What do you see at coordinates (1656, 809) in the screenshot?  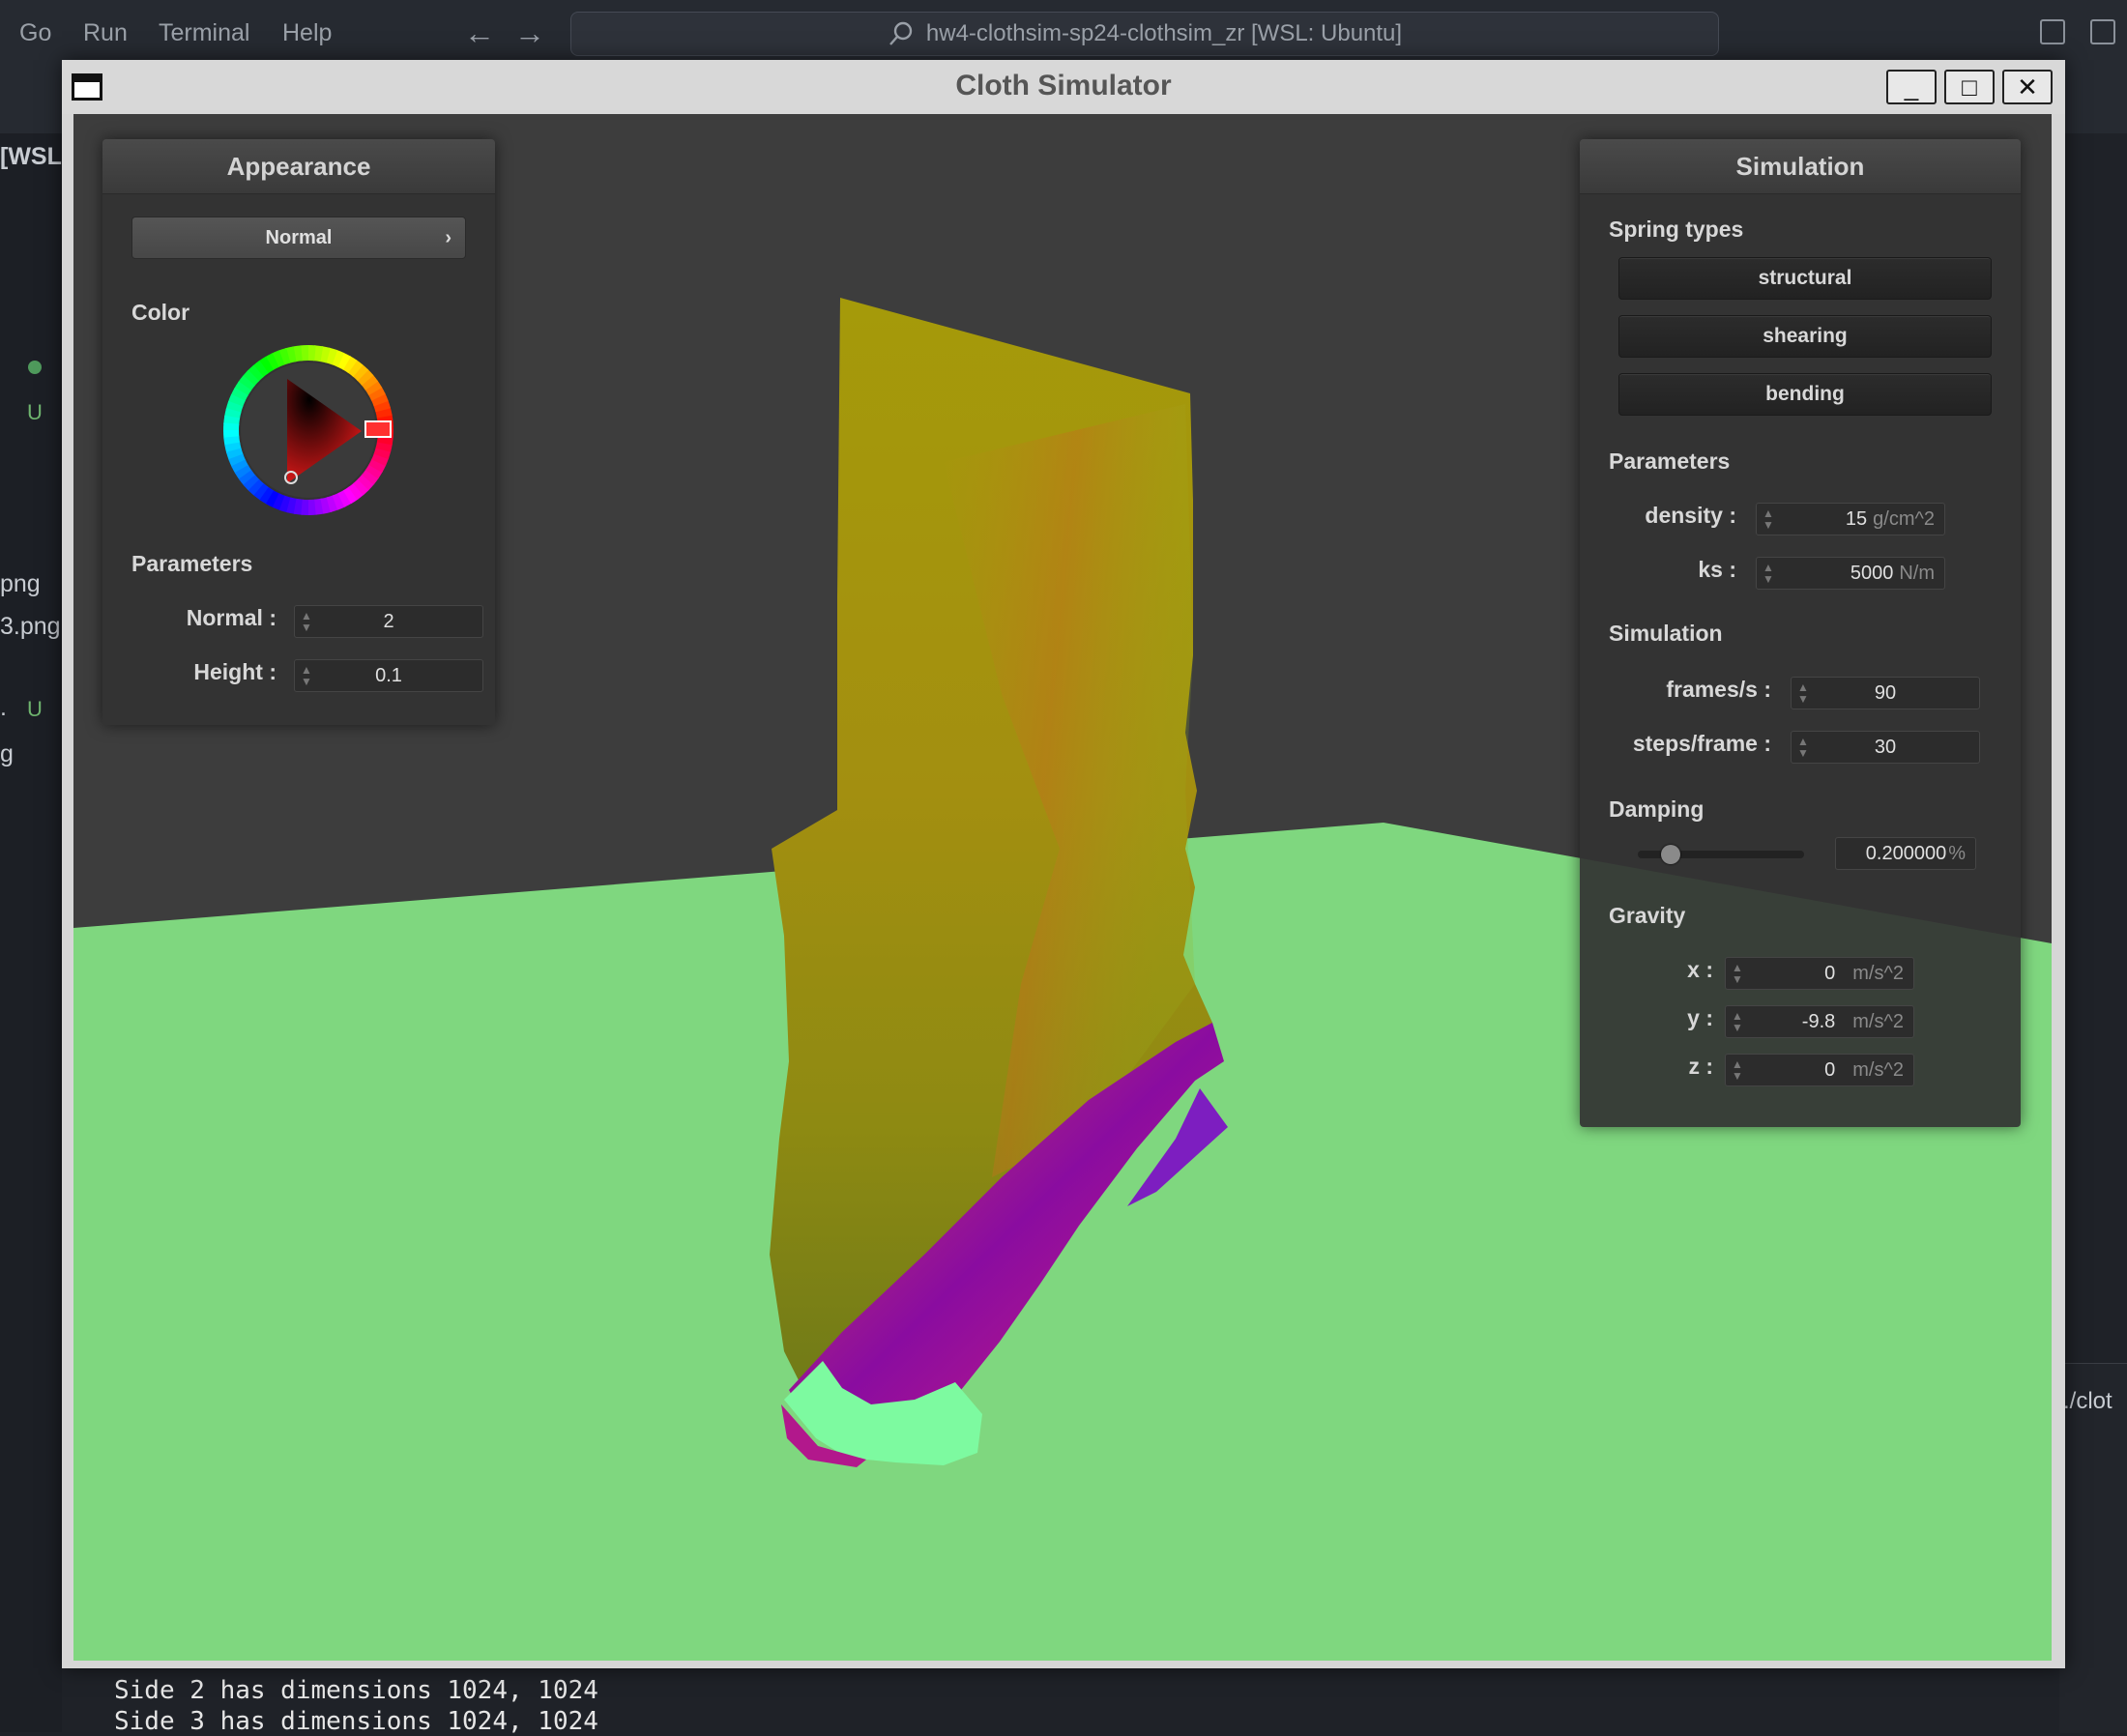 I see `damping-label: Damping` at bounding box center [1656, 809].